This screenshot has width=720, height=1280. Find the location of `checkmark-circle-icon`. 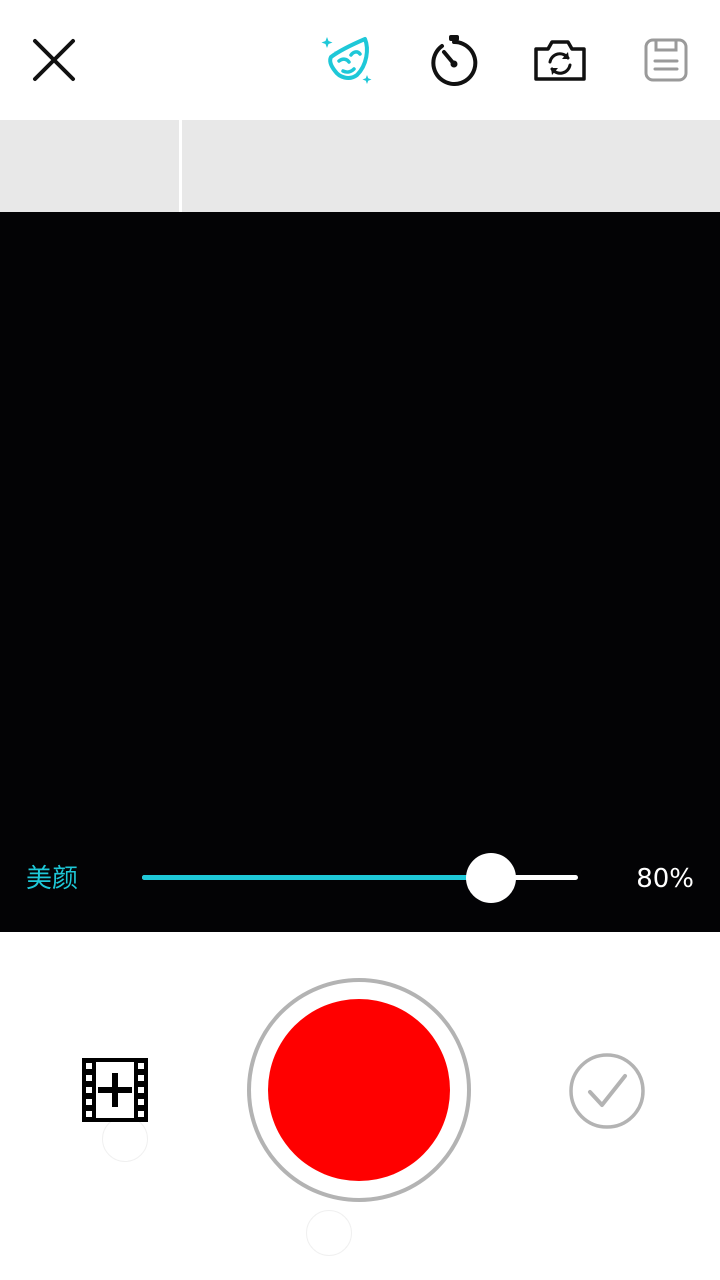

checkmark-circle-icon is located at coordinates (607, 1091).